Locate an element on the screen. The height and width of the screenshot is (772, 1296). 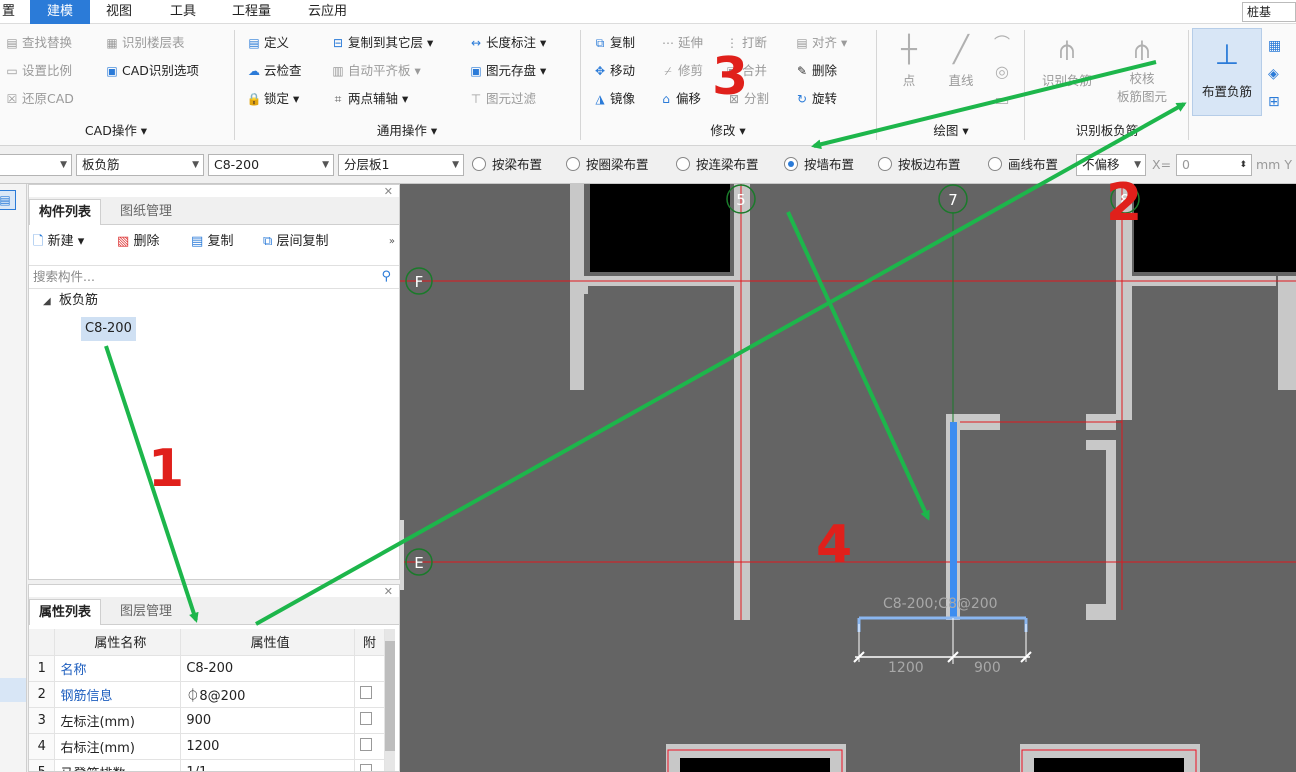
menu-item-view: 视图 is located at coordinates (119, 12).